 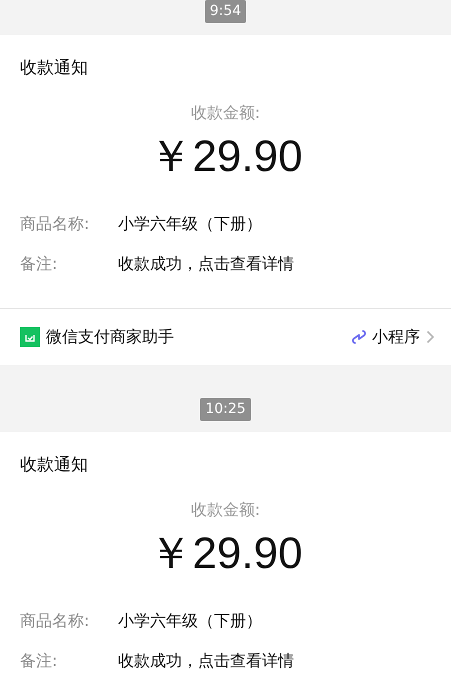 I want to click on source-name: 微信支付商家助手, so click(x=110, y=337).